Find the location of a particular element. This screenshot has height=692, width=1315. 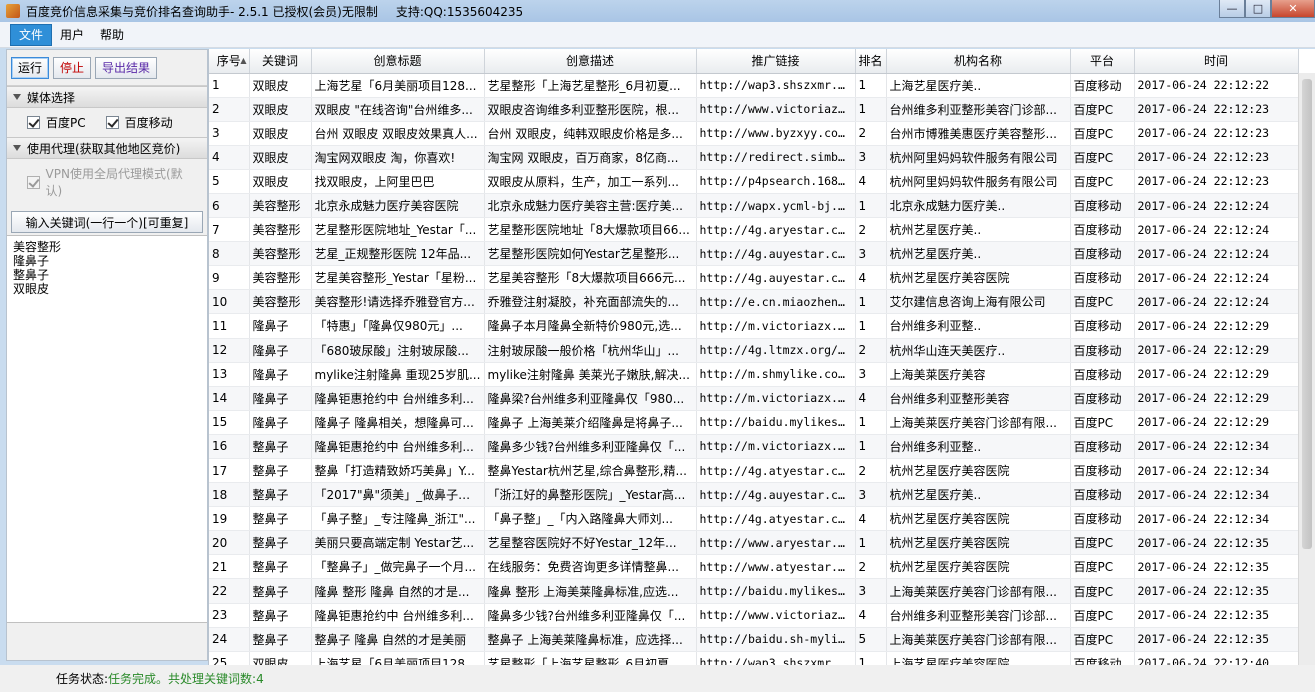

collapse-triangle-icon is located at coordinates (17, 148).